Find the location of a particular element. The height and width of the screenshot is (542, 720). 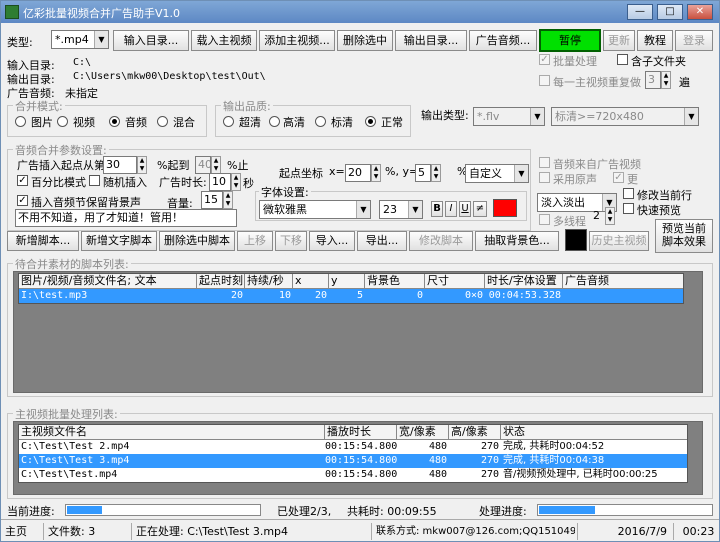

repeat-checkbox is located at coordinates (544, 80).